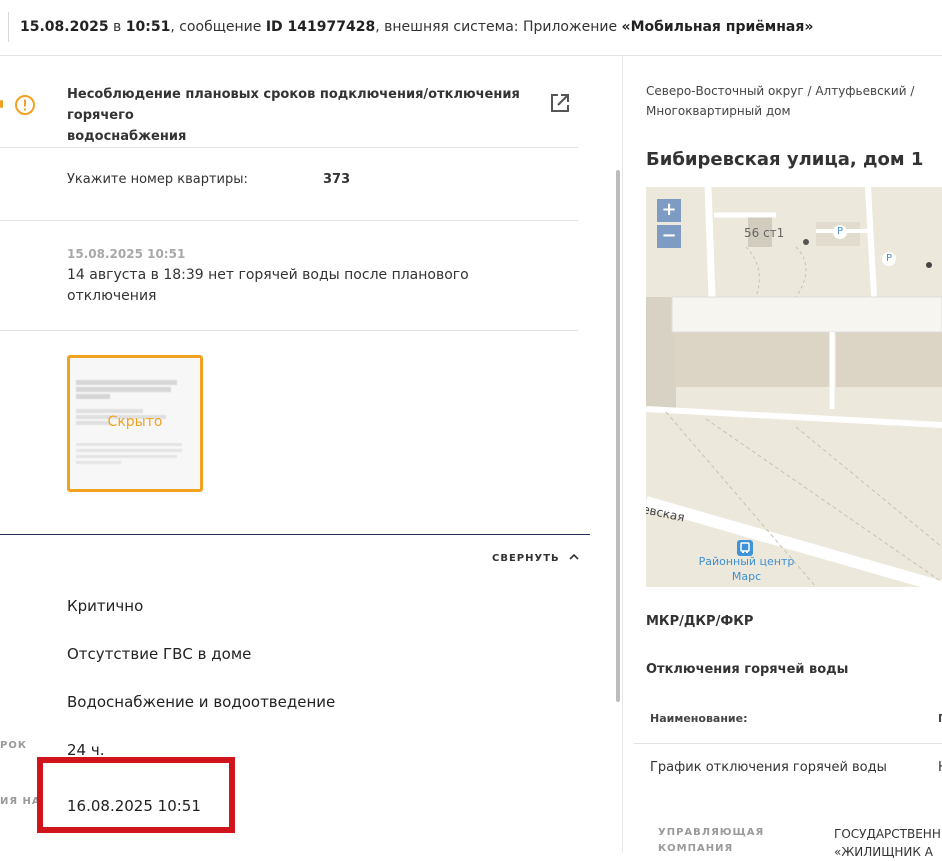 The image size is (942, 861). What do you see at coordinates (112, 296) in the screenshot?
I see `comment-line2: отключения` at bounding box center [112, 296].